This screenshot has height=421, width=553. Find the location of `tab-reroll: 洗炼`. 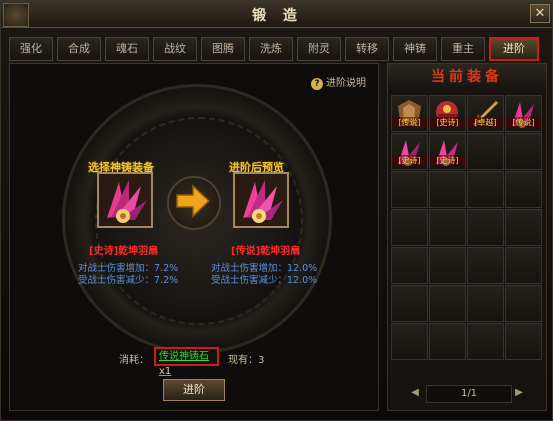

tab-reroll: 洗炼 is located at coordinates (271, 49).